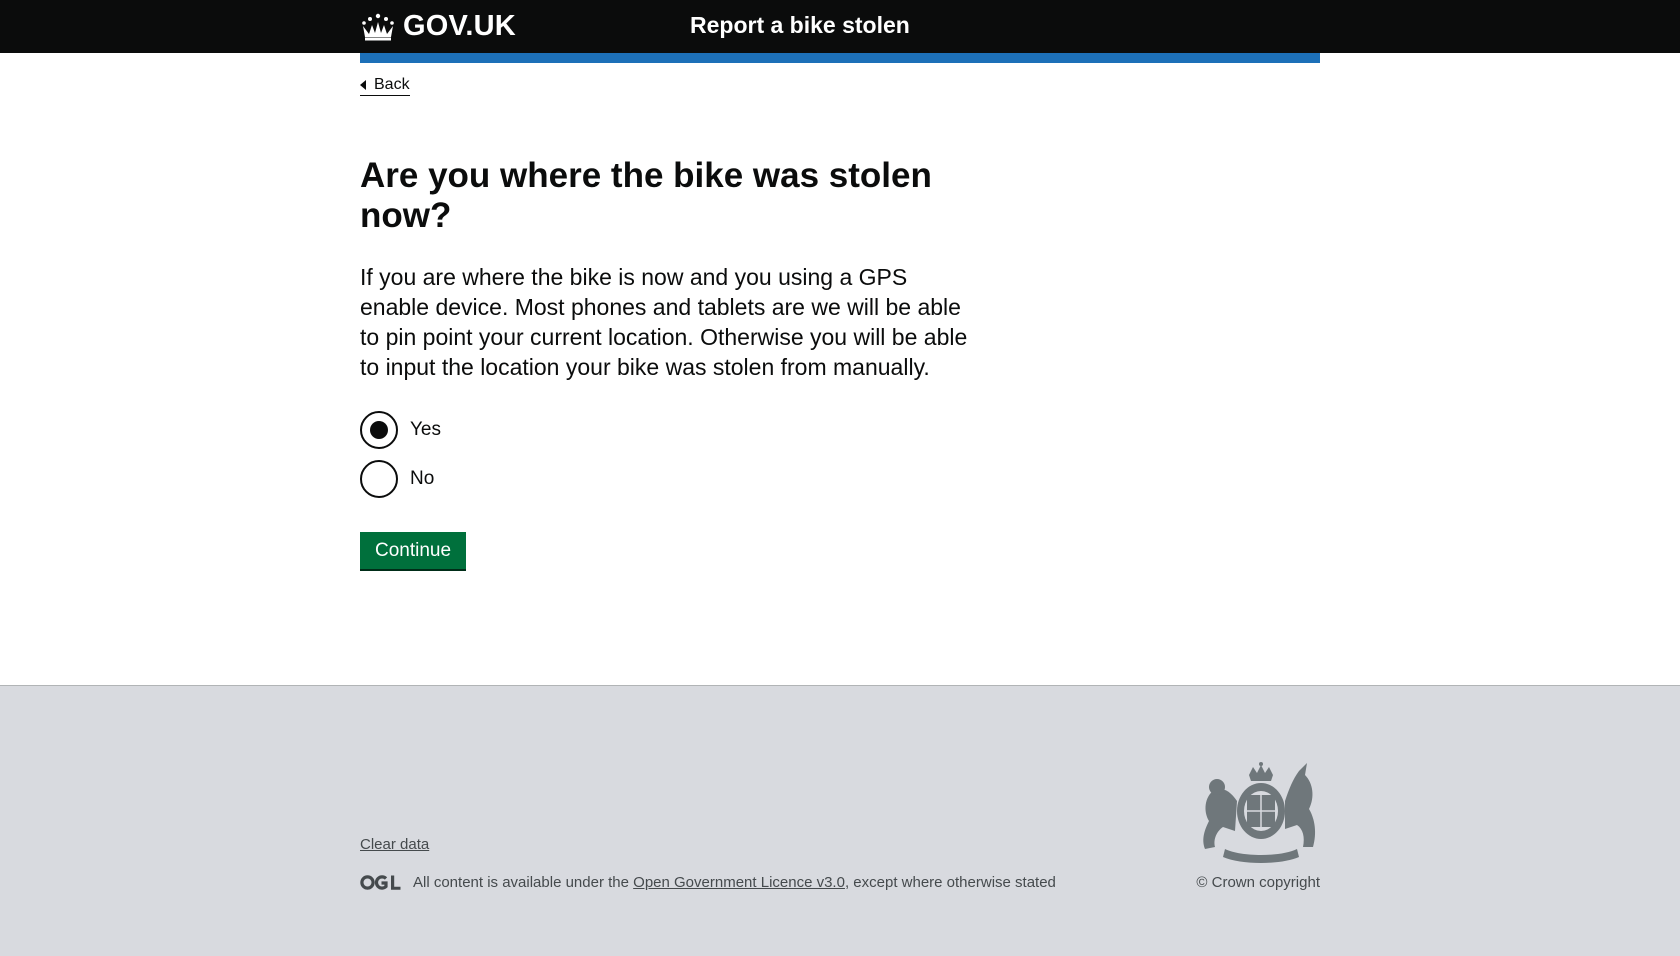  I want to click on radio-label-no: No, so click(422, 479).